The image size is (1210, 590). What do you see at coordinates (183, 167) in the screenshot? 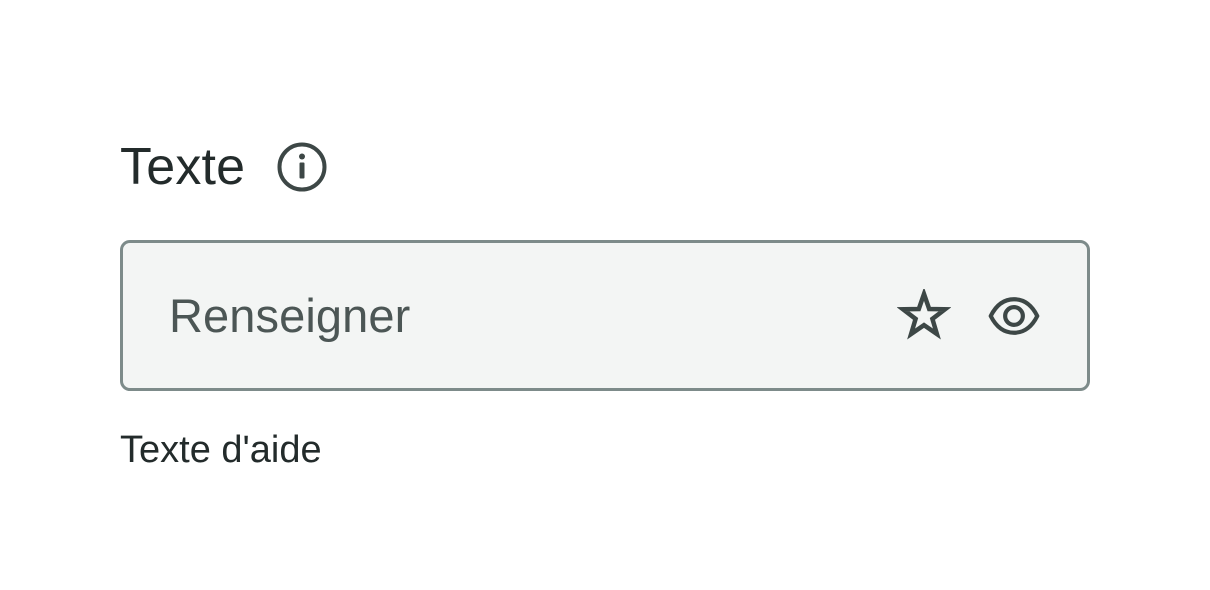
I see `field-label: Texte` at bounding box center [183, 167].